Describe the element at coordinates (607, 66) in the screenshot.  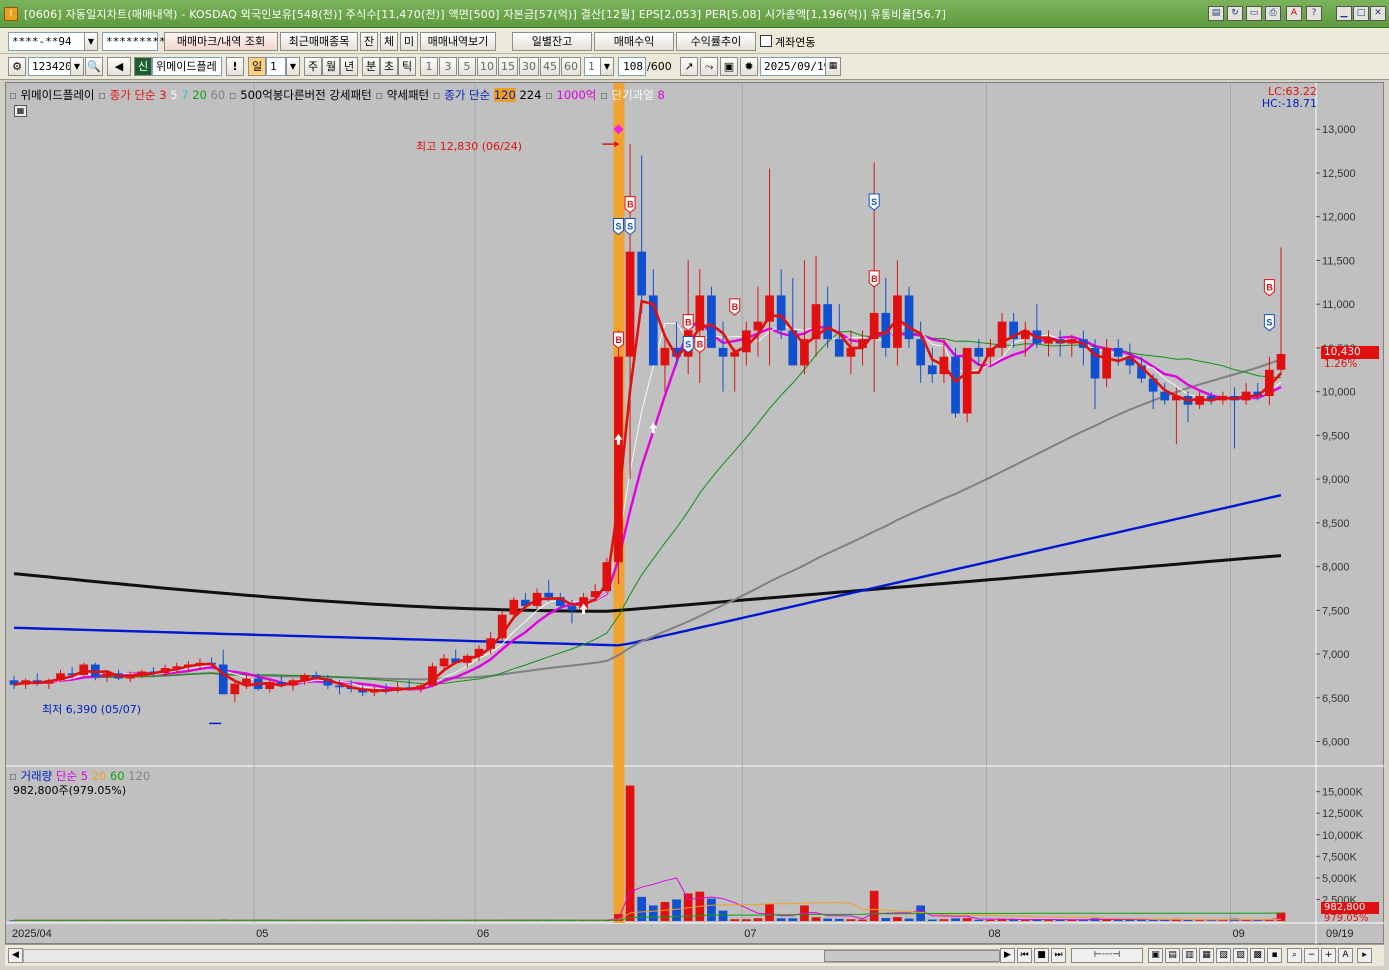
I see `interval-dropdown-icon: ▼` at that location.